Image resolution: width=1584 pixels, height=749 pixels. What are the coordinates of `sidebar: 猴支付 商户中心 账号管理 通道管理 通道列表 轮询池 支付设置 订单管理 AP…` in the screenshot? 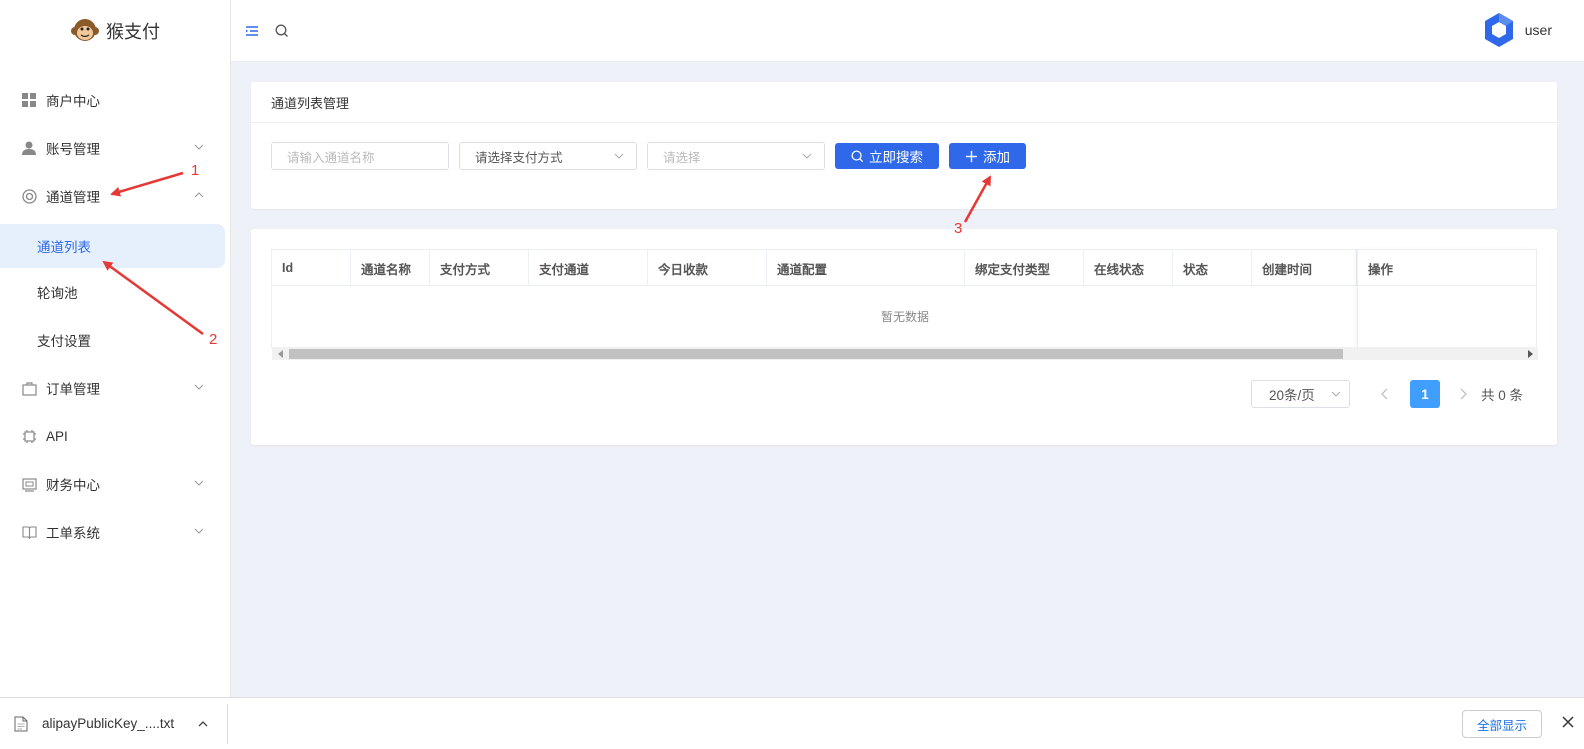 It's located at (115, 348).